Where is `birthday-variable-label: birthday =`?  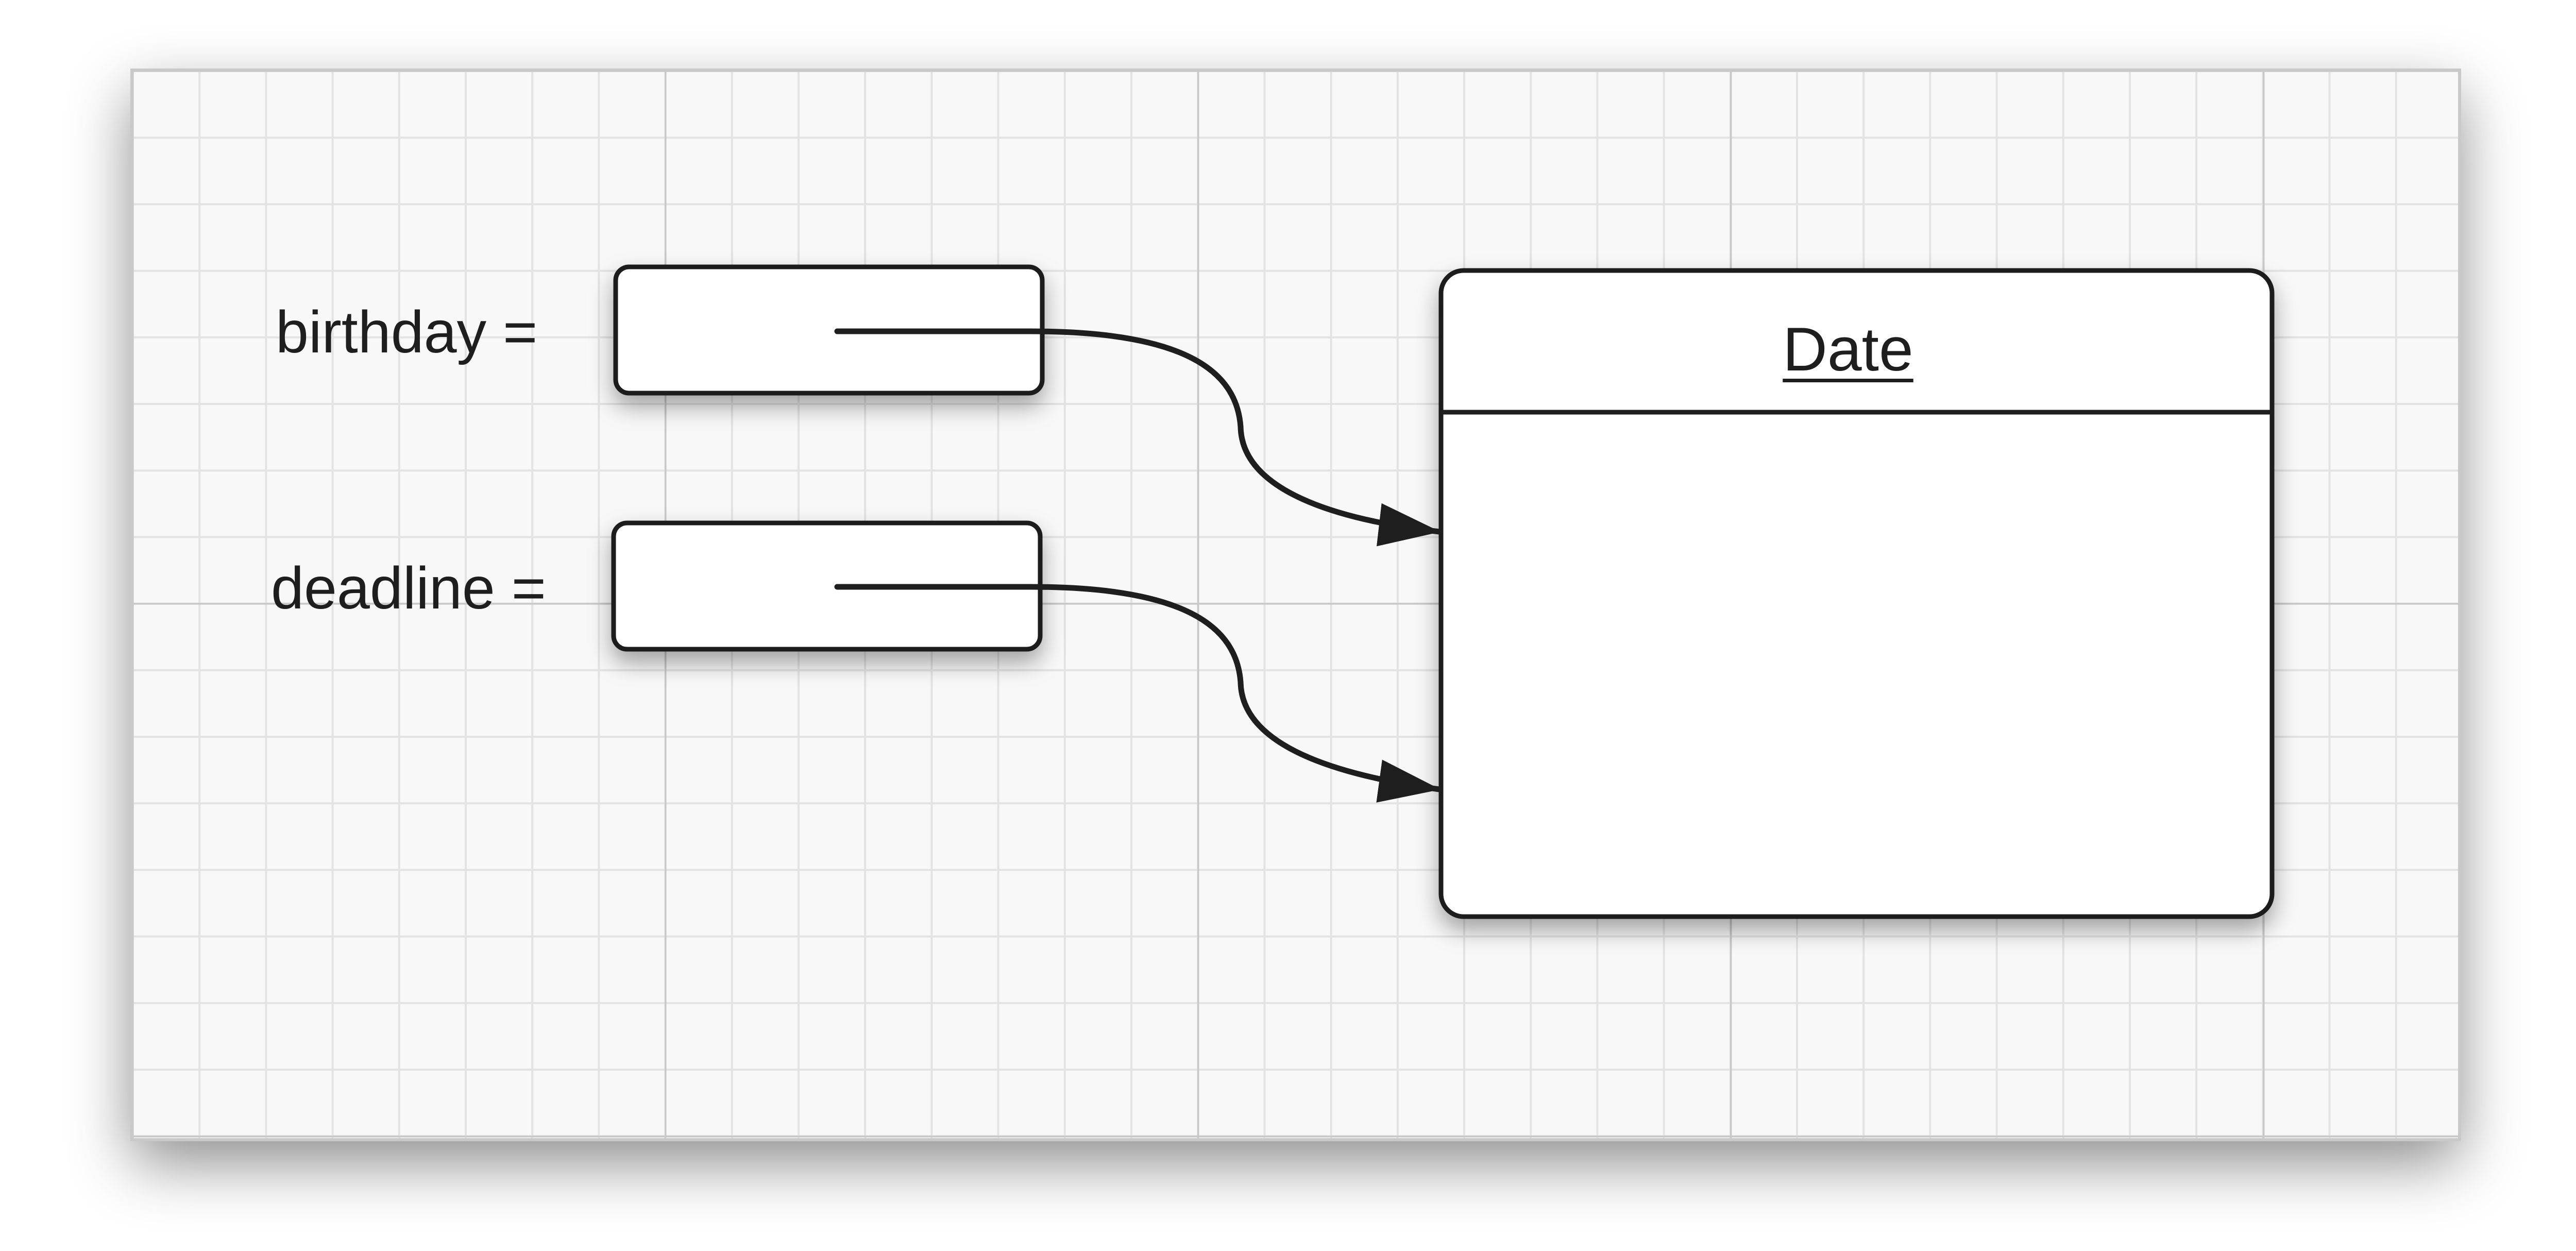
birthday-variable-label: birthday = is located at coordinates (407, 332).